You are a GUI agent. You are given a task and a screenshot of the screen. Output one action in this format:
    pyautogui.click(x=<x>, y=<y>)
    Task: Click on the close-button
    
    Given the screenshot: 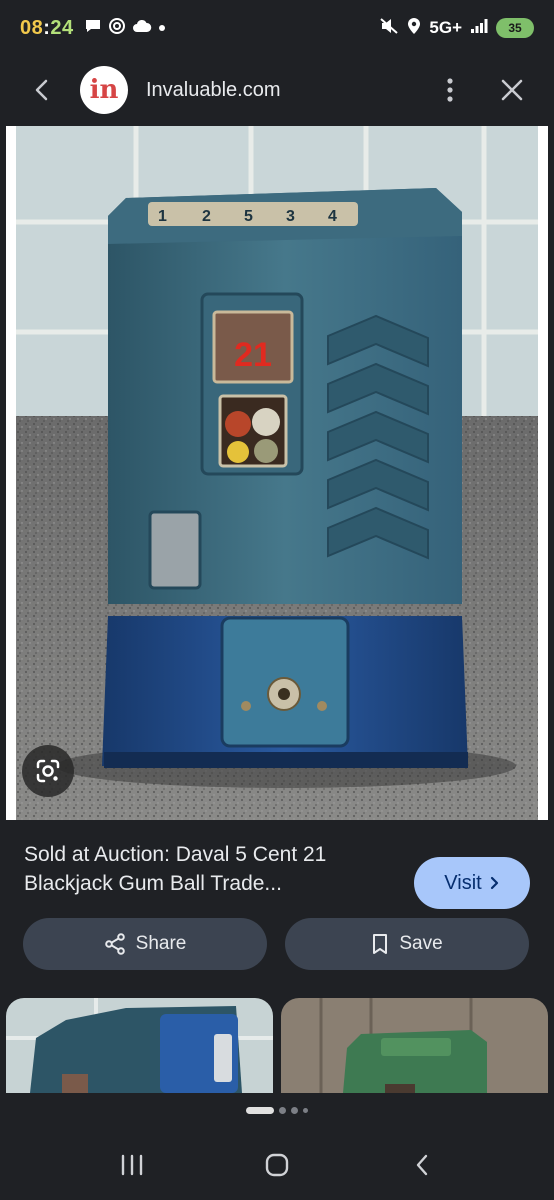 What is the action you would take?
    pyautogui.click(x=512, y=90)
    